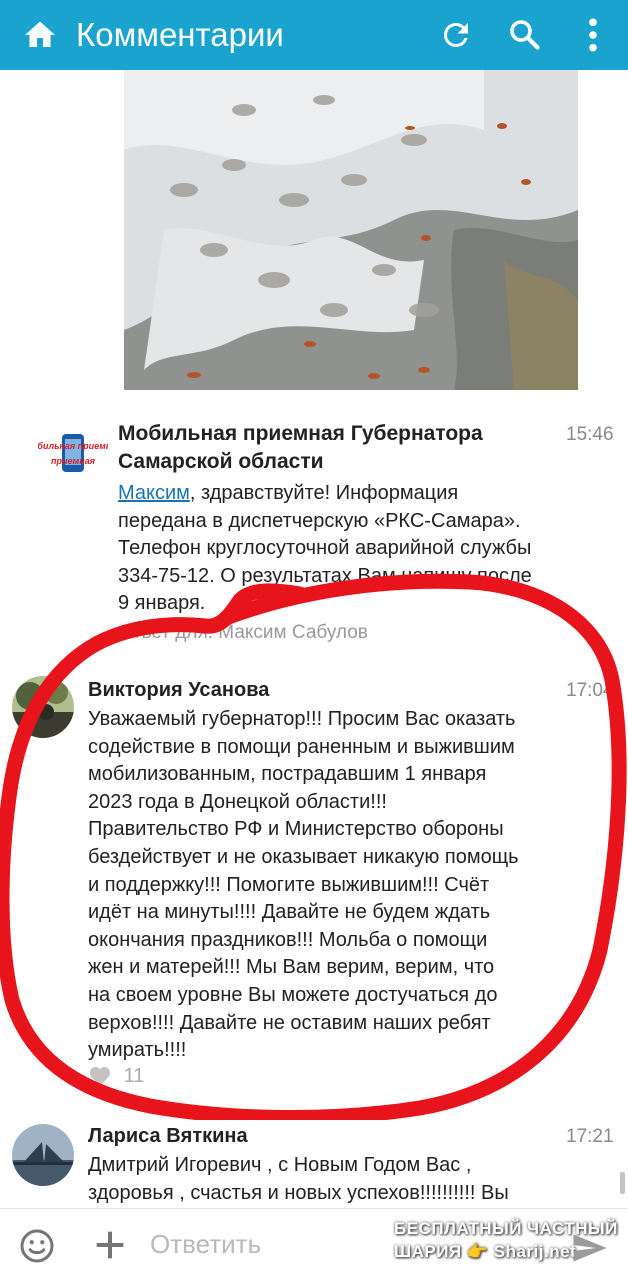 The image size is (628, 1281). I want to click on comment-time: 15:46, so click(590, 434).